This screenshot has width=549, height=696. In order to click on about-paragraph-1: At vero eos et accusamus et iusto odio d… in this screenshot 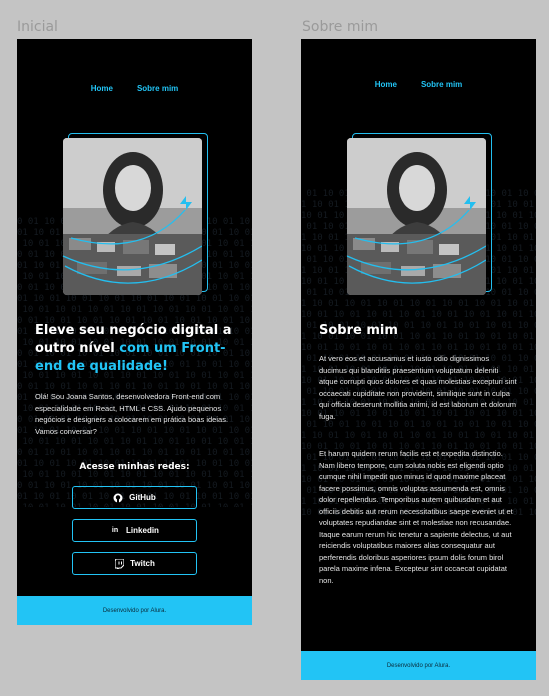, I will do `click(418, 387)`.